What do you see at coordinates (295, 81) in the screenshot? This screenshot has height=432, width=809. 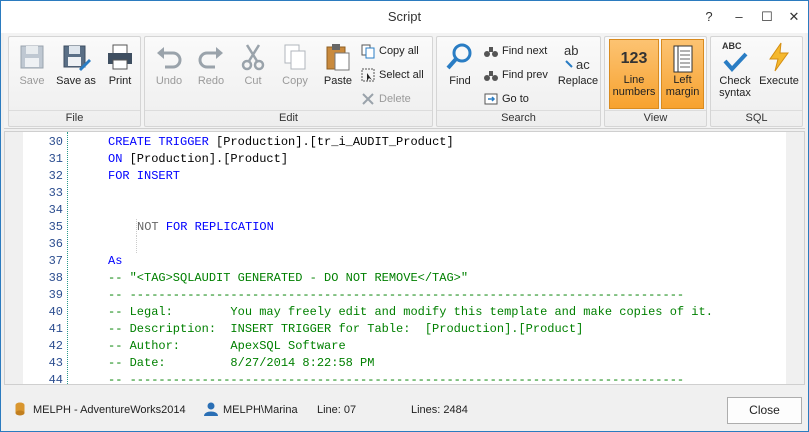 I see `copy-label: Copy` at bounding box center [295, 81].